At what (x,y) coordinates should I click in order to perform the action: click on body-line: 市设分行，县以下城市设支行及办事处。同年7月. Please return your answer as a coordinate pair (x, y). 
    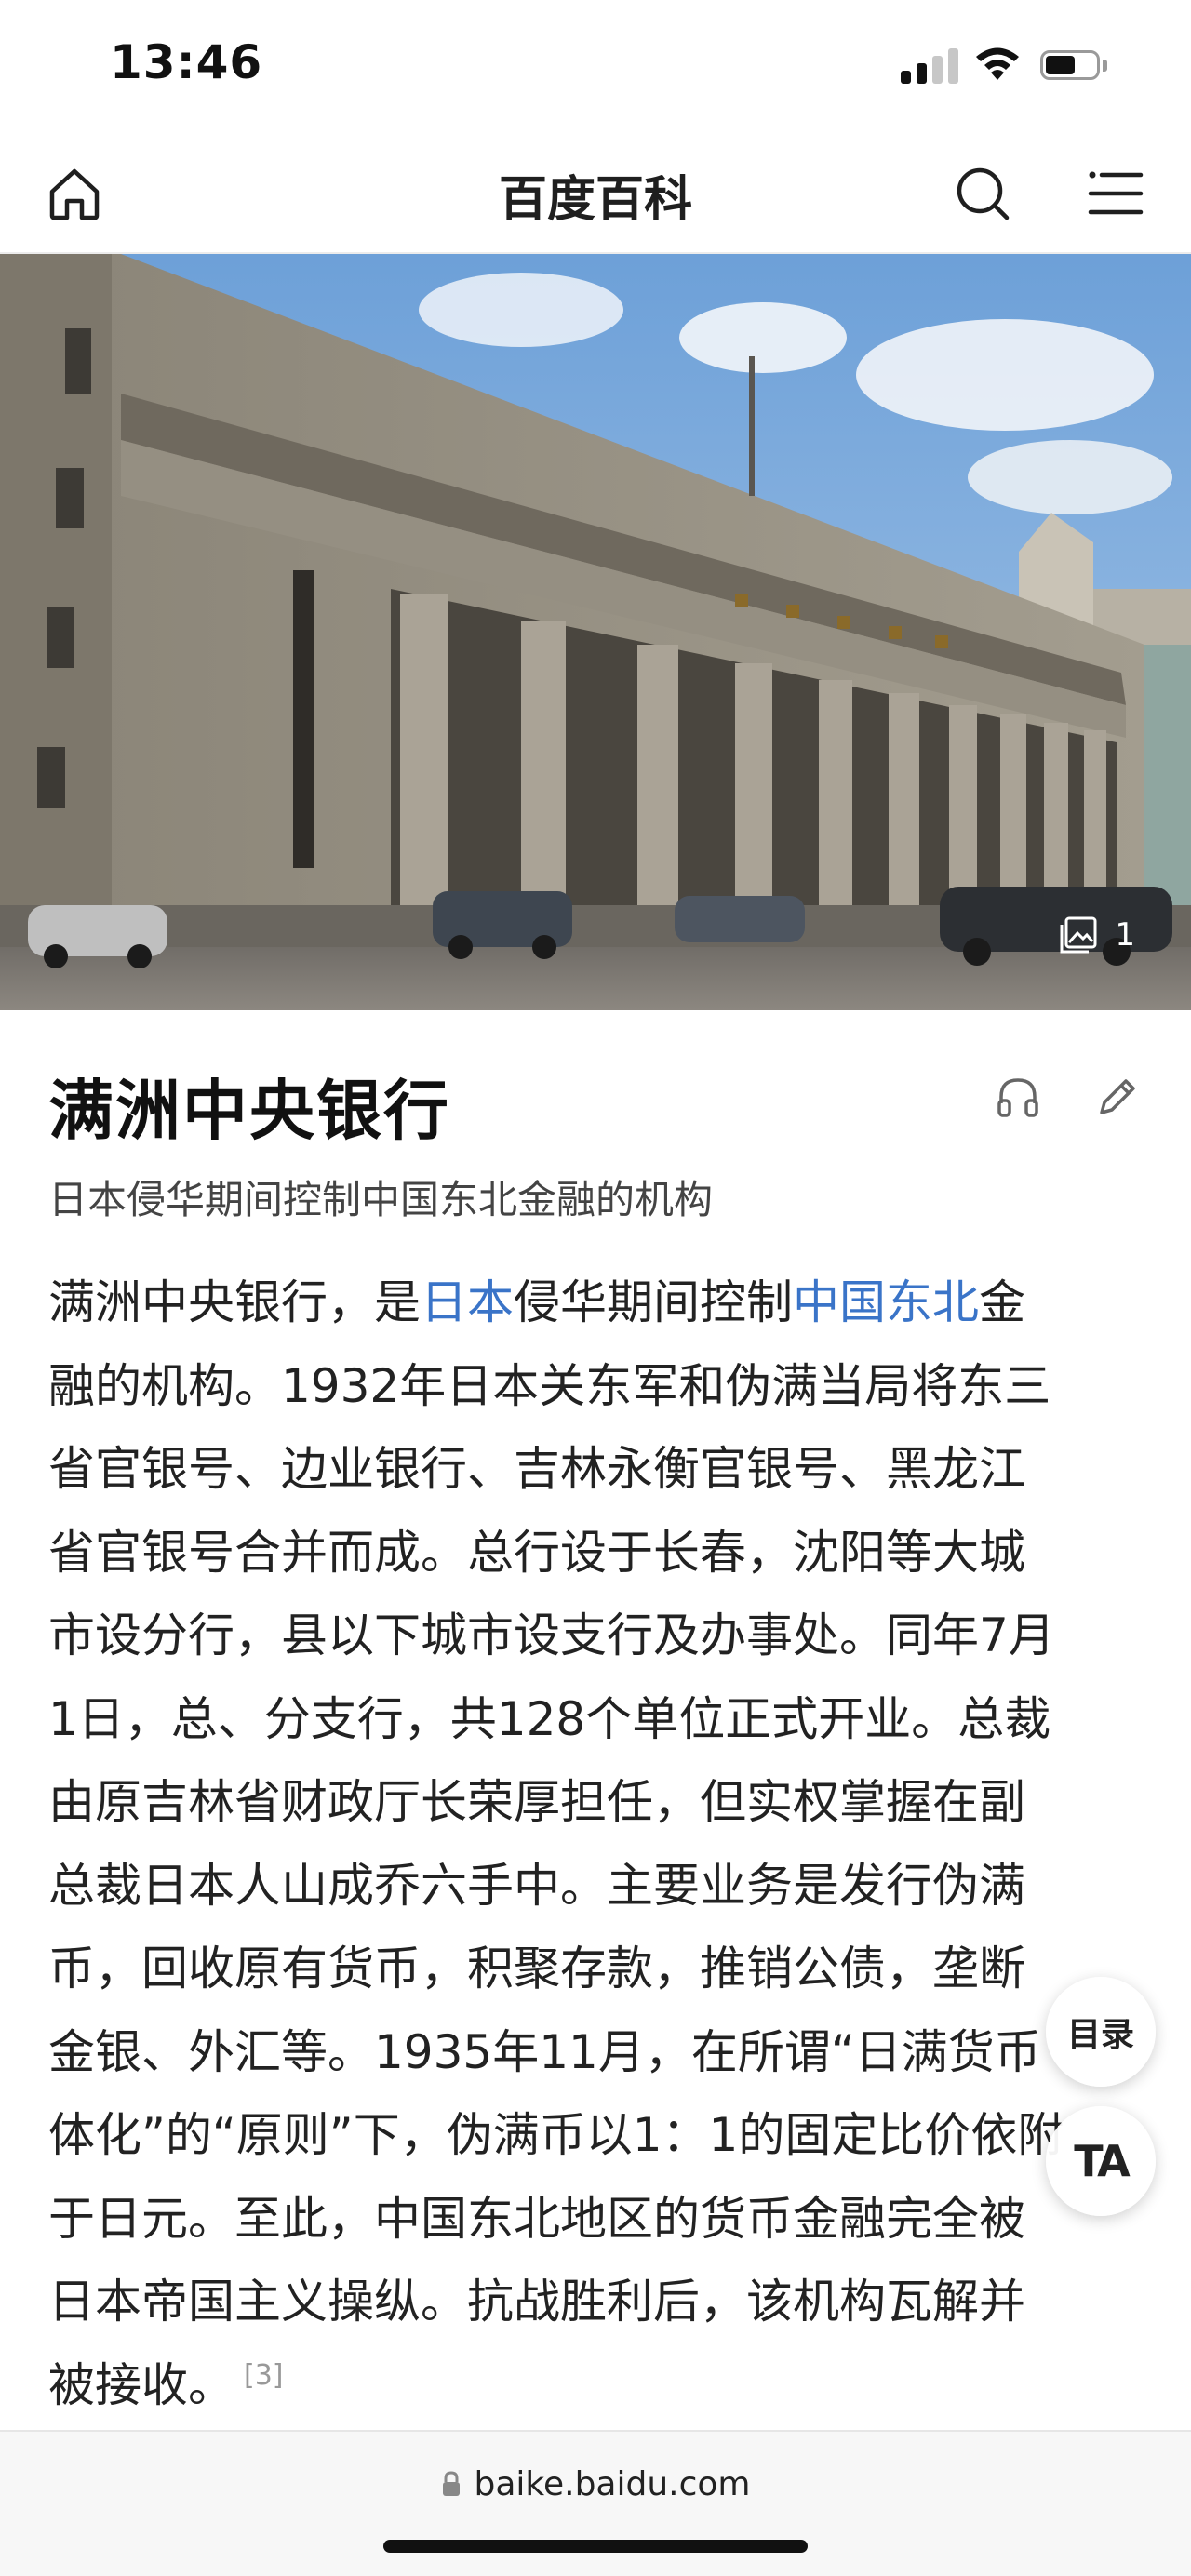
    Looking at the image, I should click on (551, 1635).